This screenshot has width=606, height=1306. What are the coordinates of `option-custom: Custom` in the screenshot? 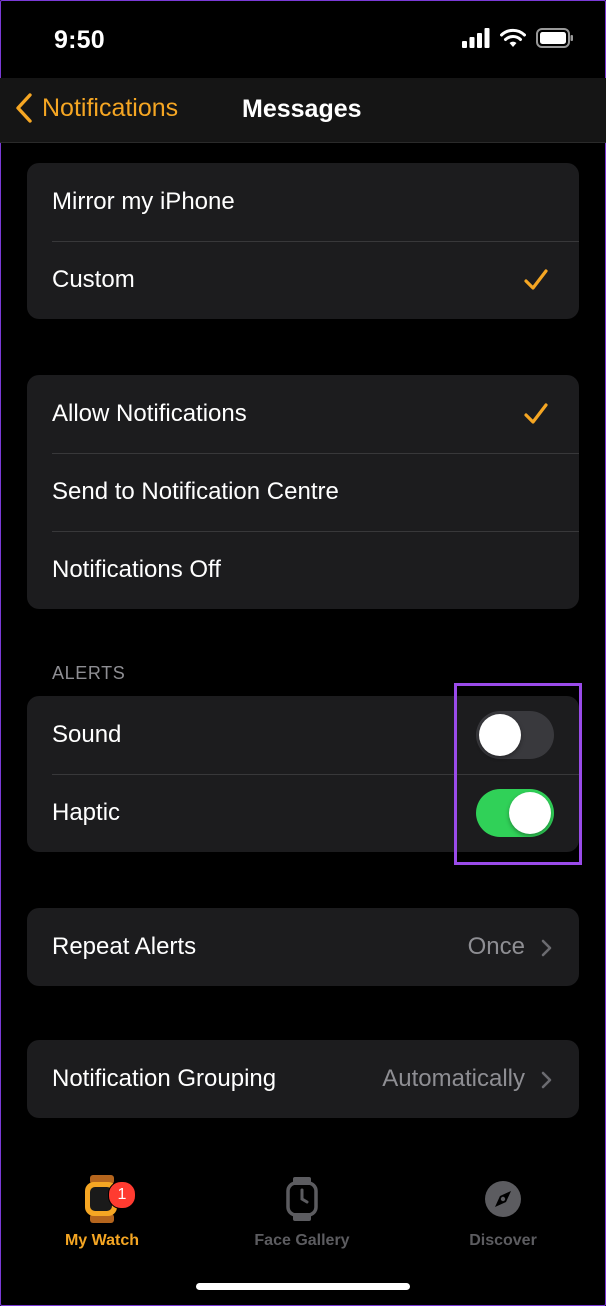 It's located at (303, 280).